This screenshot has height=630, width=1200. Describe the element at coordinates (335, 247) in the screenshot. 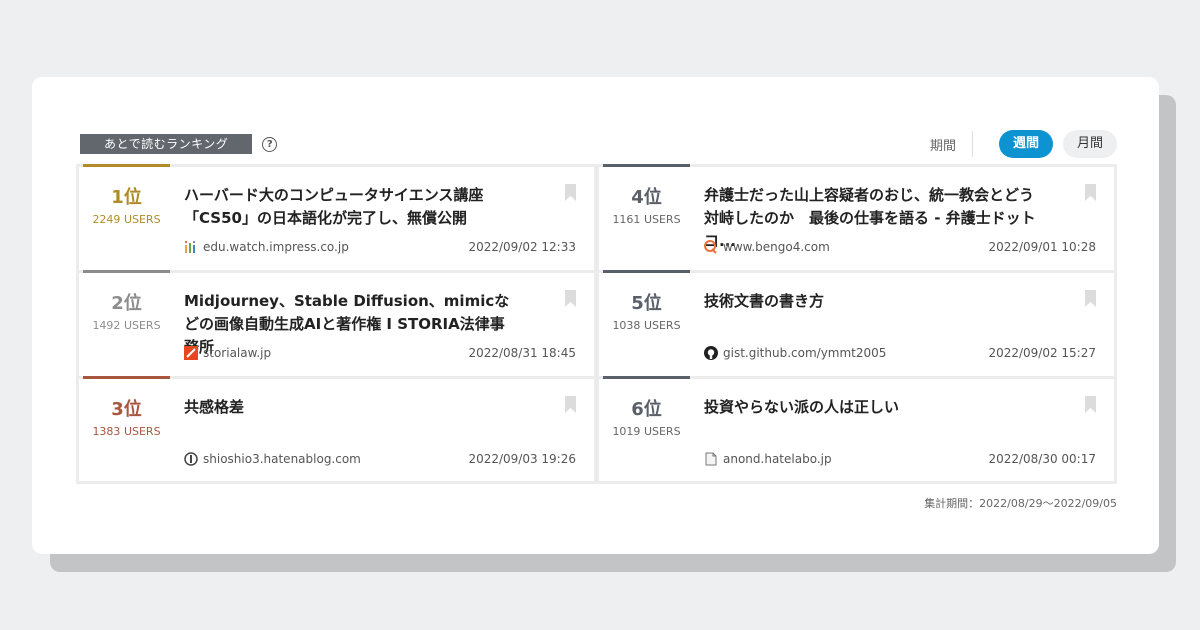

I see `entry-domain: edu.watch.impress.co.jp` at that location.